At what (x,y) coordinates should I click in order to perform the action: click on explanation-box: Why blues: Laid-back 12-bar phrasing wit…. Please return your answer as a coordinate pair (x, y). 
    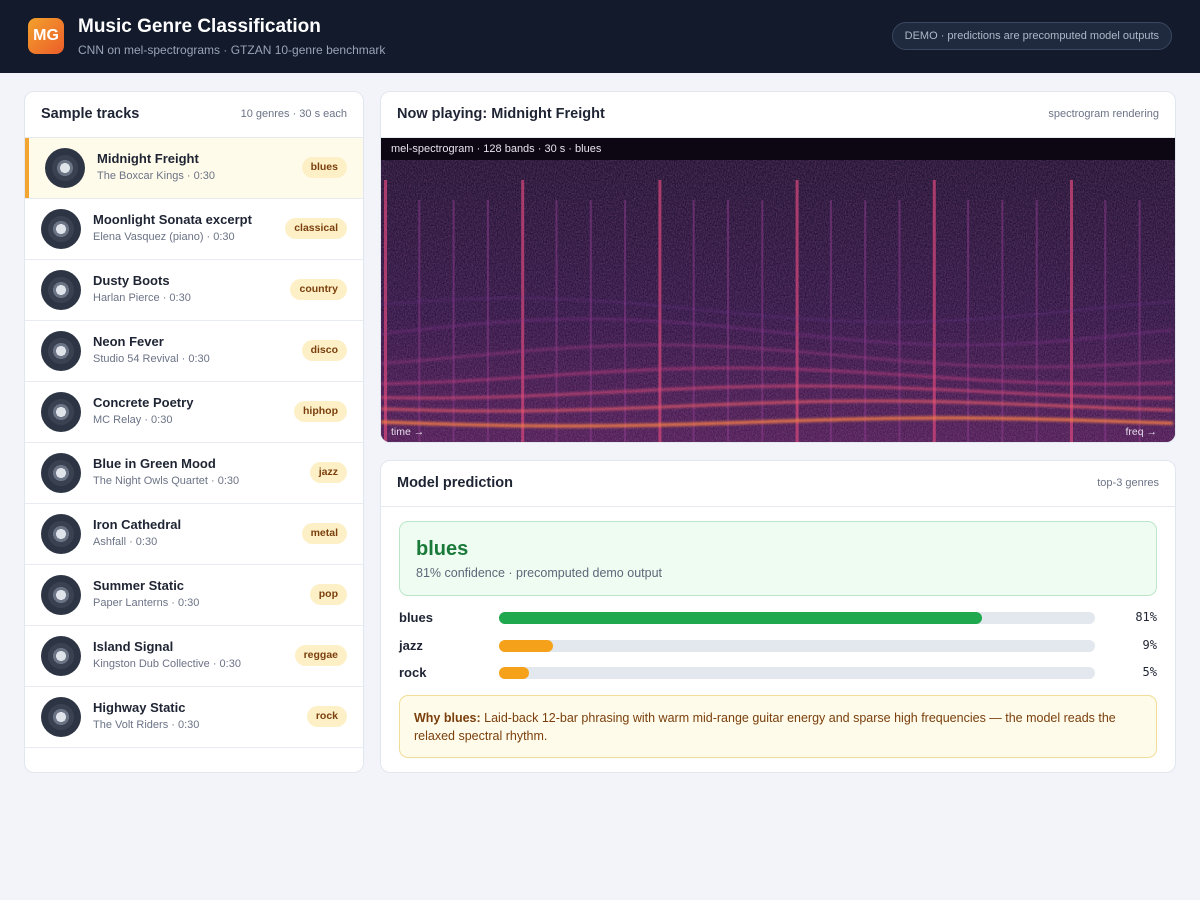
    Looking at the image, I should click on (778, 726).